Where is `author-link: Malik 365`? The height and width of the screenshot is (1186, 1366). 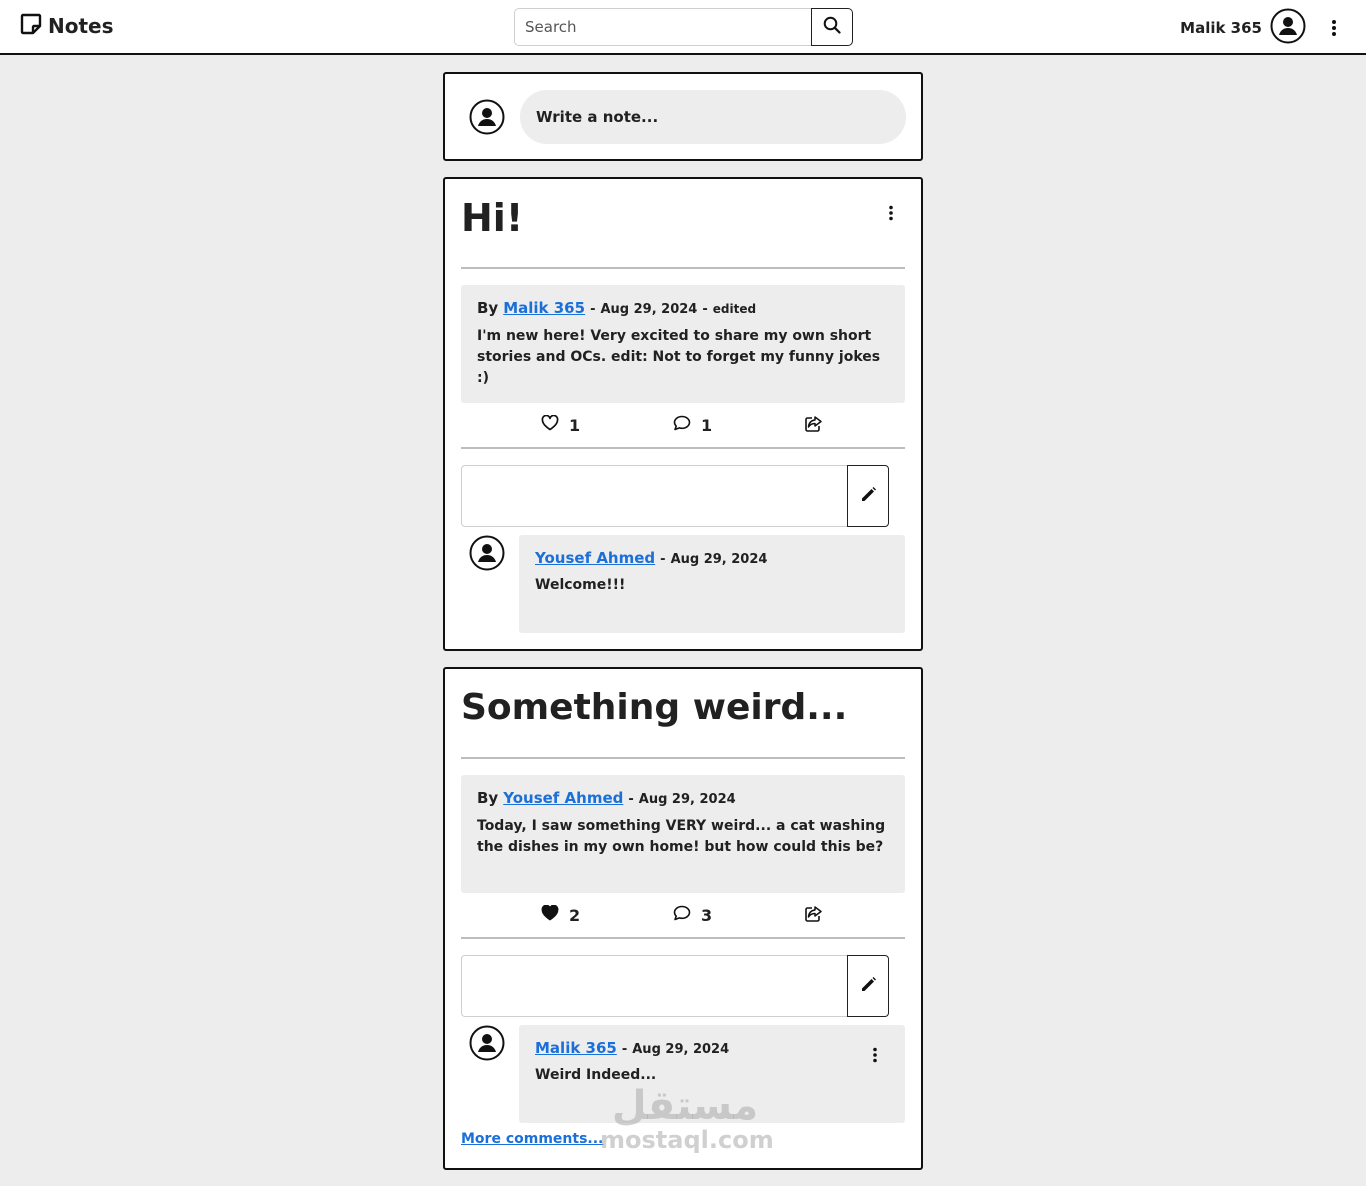 author-link: Malik 365 is located at coordinates (544, 308).